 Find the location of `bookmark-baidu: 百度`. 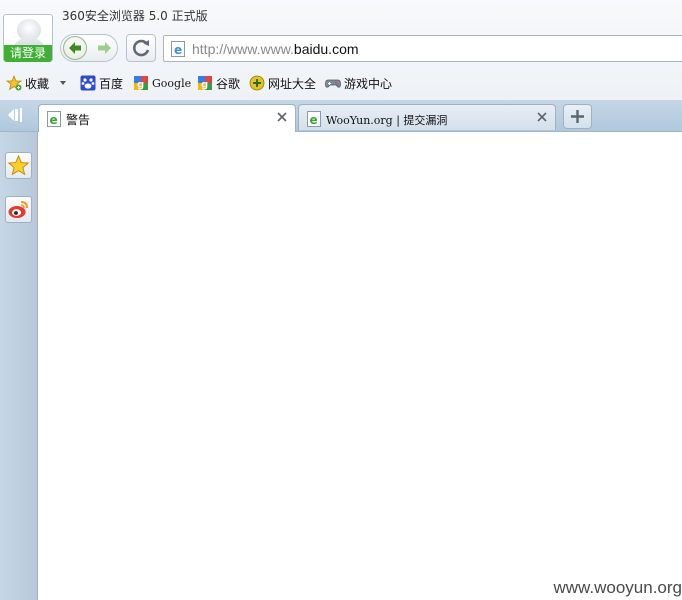

bookmark-baidu: 百度 is located at coordinates (101, 83).